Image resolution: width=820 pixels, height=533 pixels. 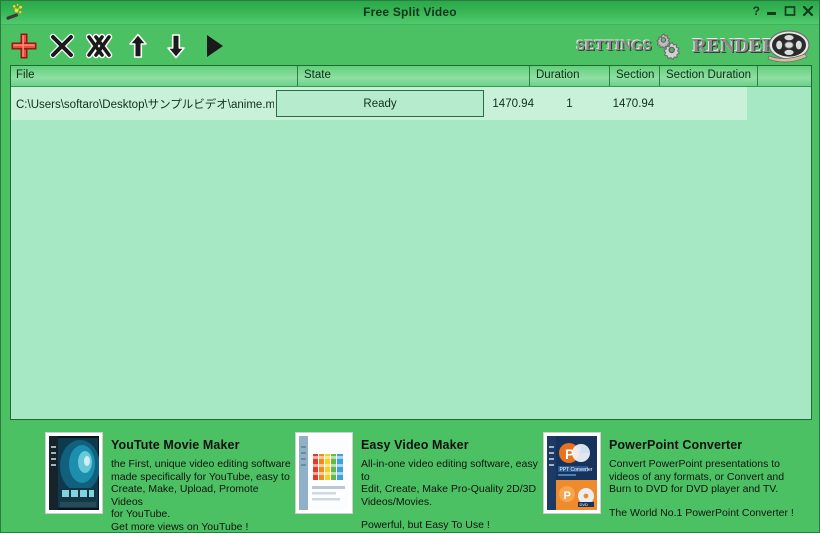 I want to click on ad-title: PowerPoint Converter, so click(x=676, y=445).